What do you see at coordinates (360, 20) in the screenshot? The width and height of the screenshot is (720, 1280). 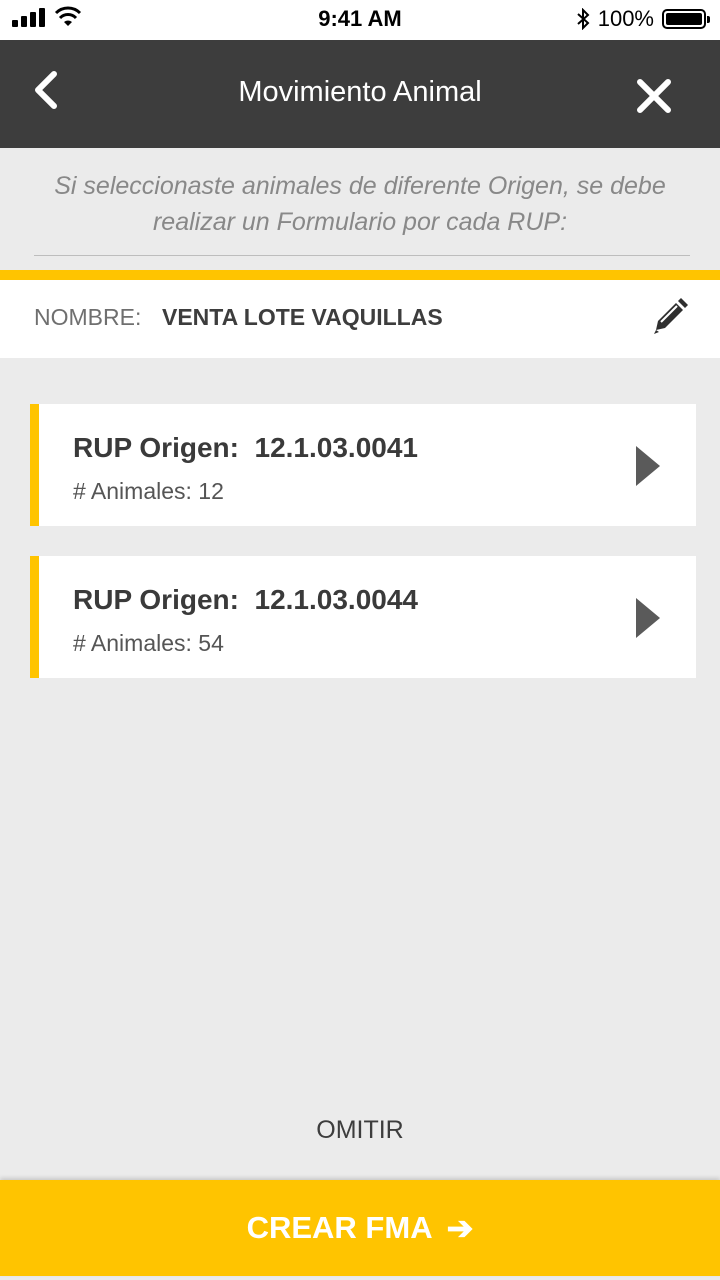 I see `status-bar: 9:41 AM 100%` at bounding box center [360, 20].